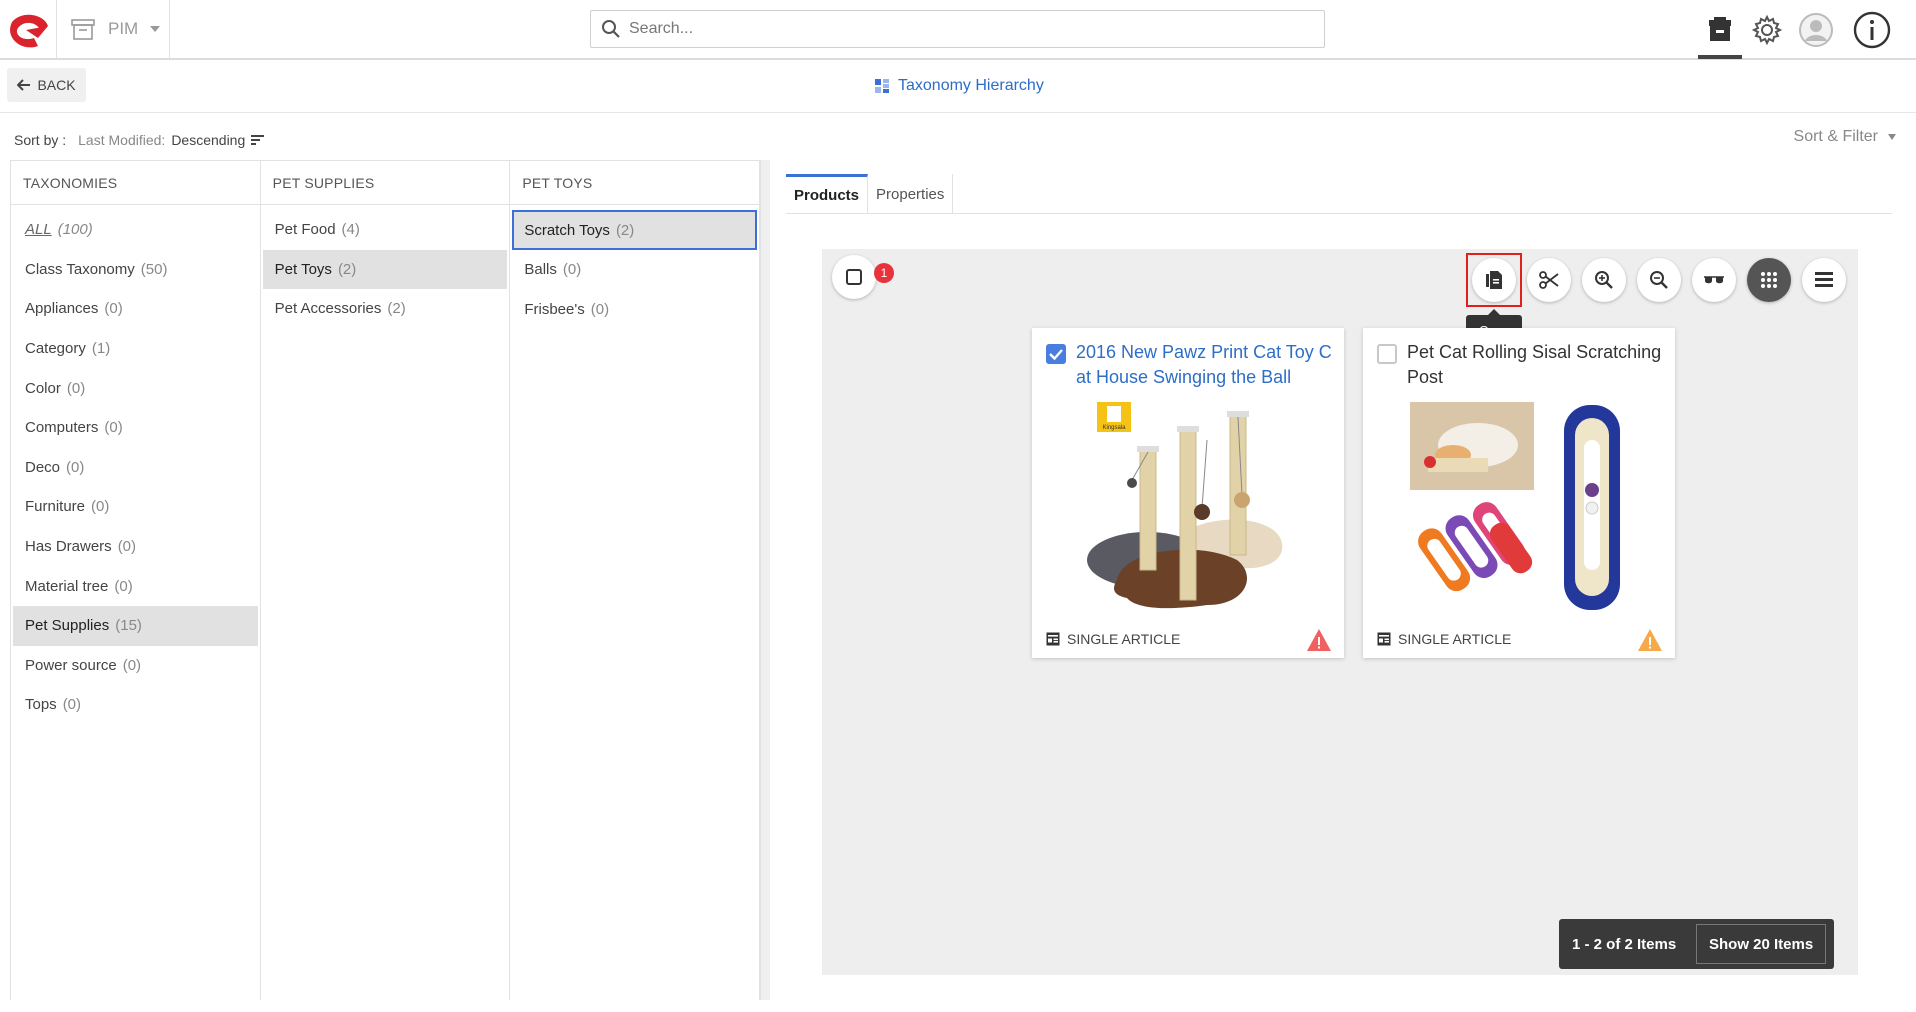 The width and height of the screenshot is (1916, 1012). I want to click on item-count: (4), so click(350, 230).